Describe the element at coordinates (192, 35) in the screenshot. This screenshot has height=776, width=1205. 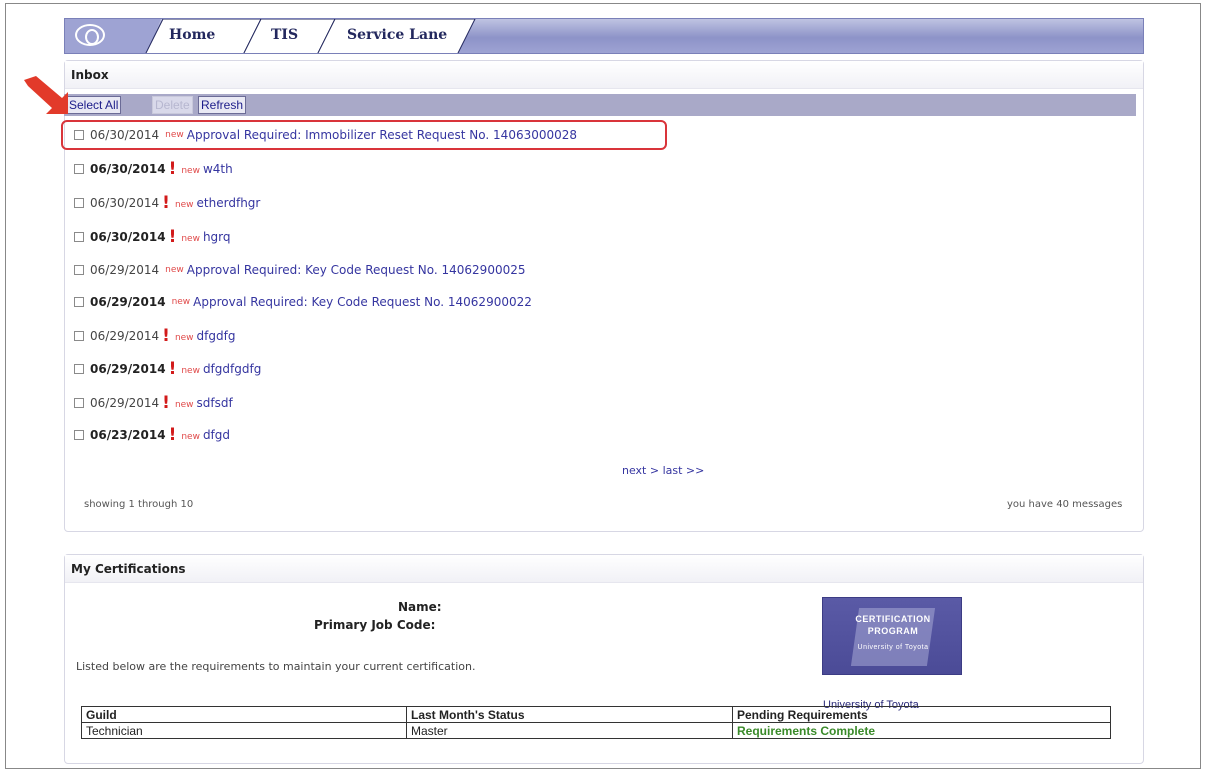
I see `tab-home: Home` at that location.